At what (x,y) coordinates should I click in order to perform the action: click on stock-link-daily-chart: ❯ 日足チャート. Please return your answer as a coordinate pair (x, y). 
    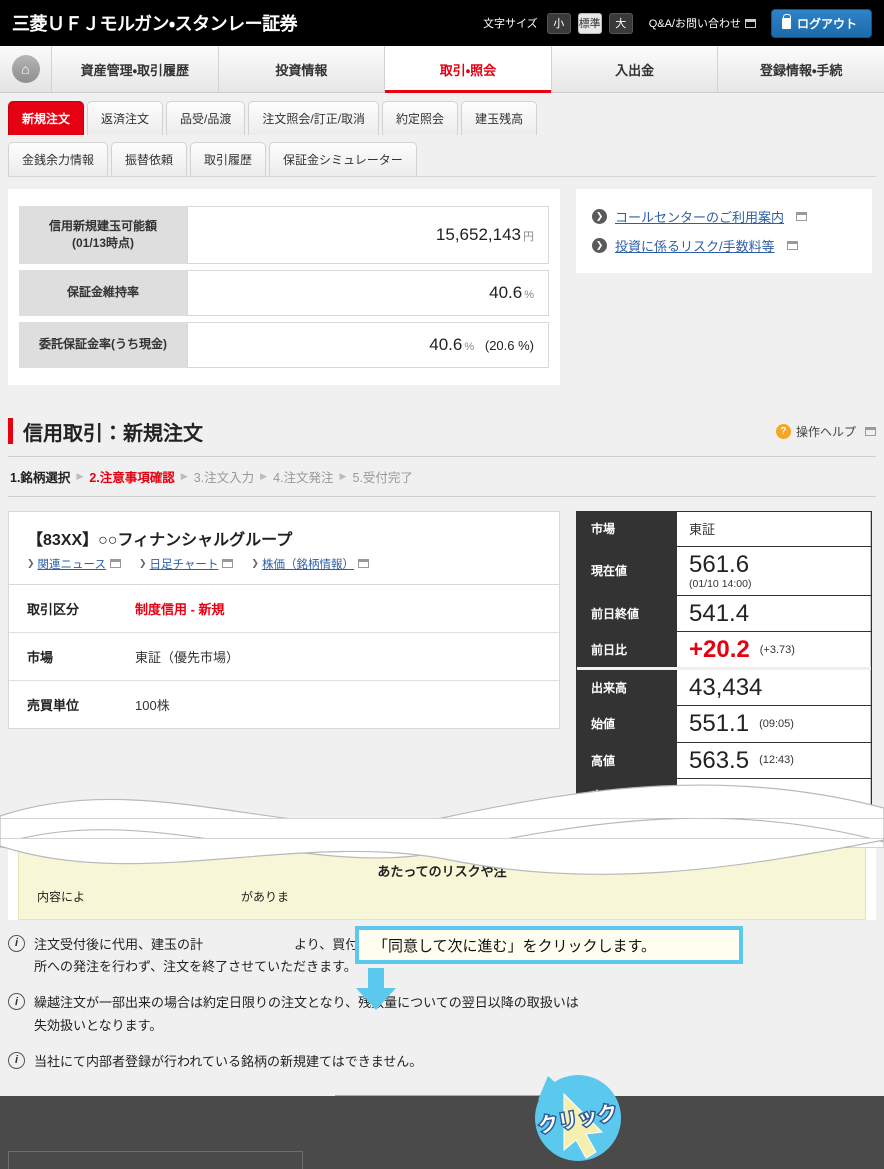
    Looking at the image, I should click on (186, 564).